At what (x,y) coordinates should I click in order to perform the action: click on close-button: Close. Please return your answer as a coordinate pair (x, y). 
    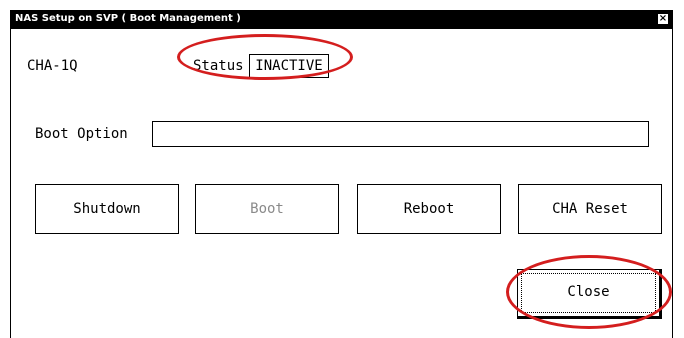
    Looking at the image, I should click on (589, 294).